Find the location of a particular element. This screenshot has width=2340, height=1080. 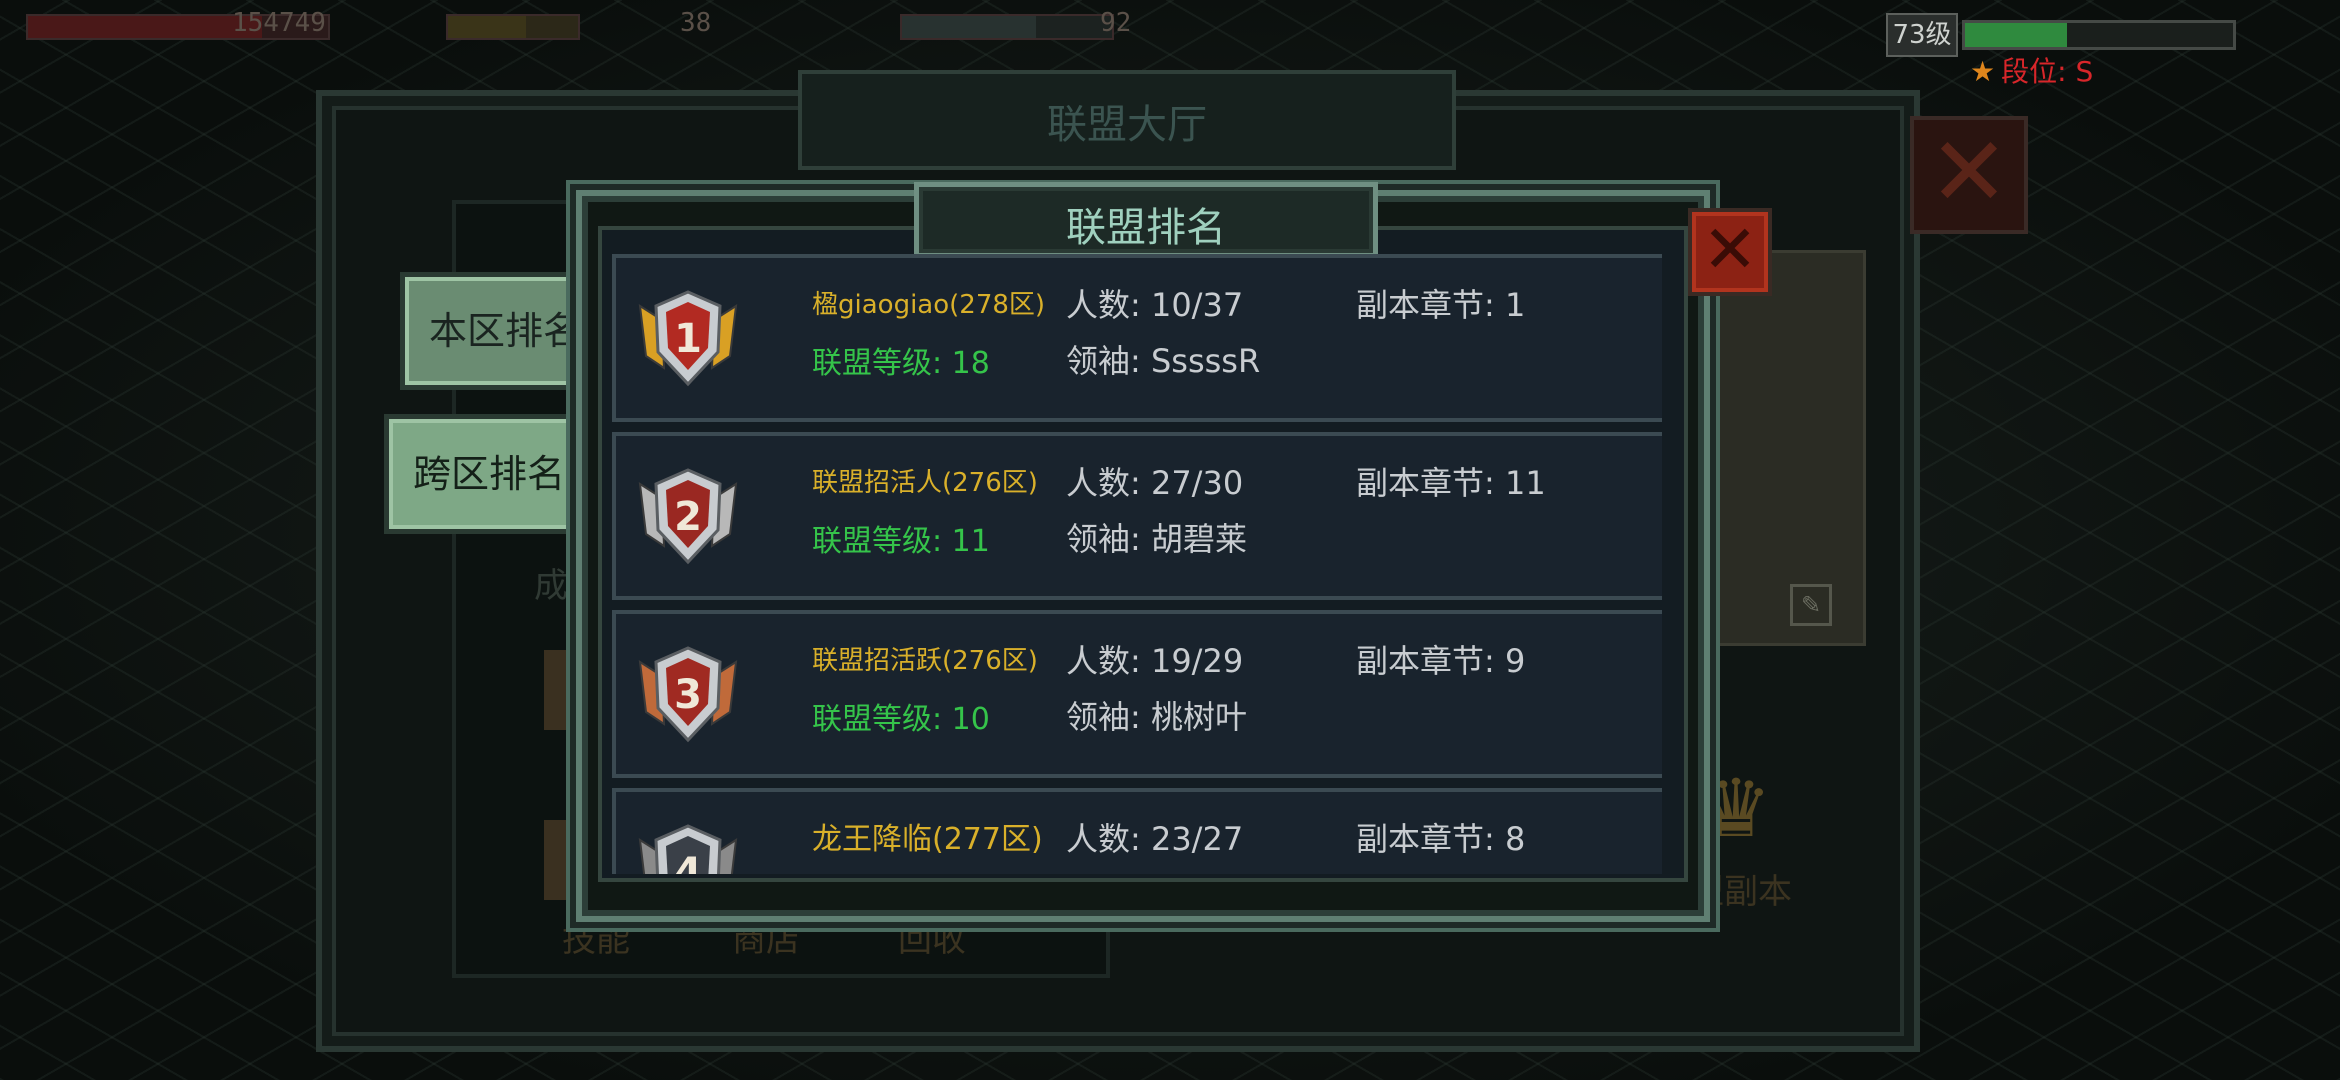

dungeon-chapter: 副本章节: 1 is located at coordinates (1441, 305).